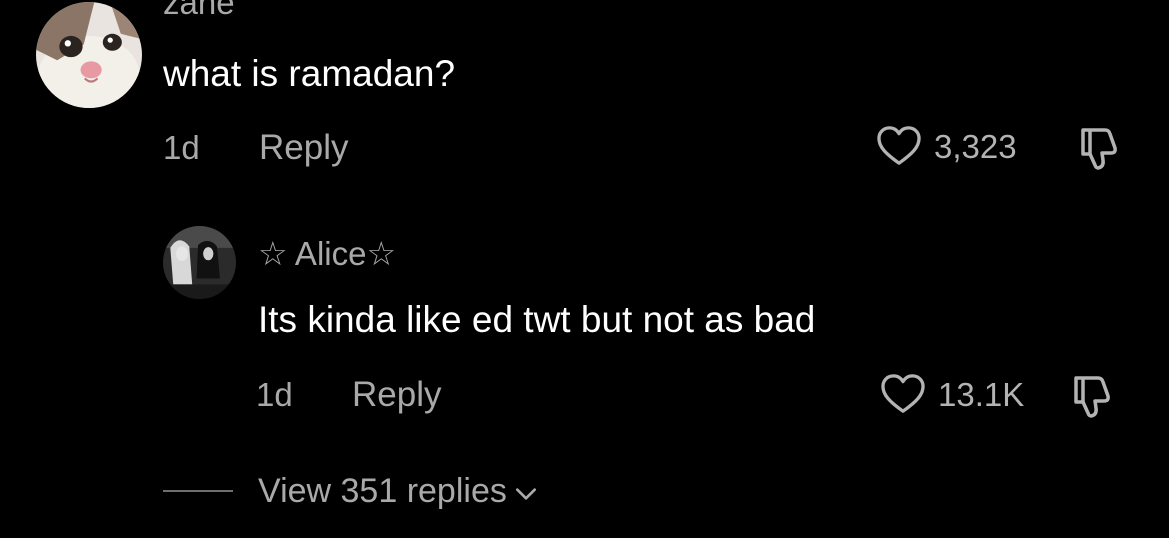  What do you see at coordinates (537, 319) in the screenshot?
I see `reply-text: Its kinda like ed twt but not as bad` at bounding box center [537, 319].